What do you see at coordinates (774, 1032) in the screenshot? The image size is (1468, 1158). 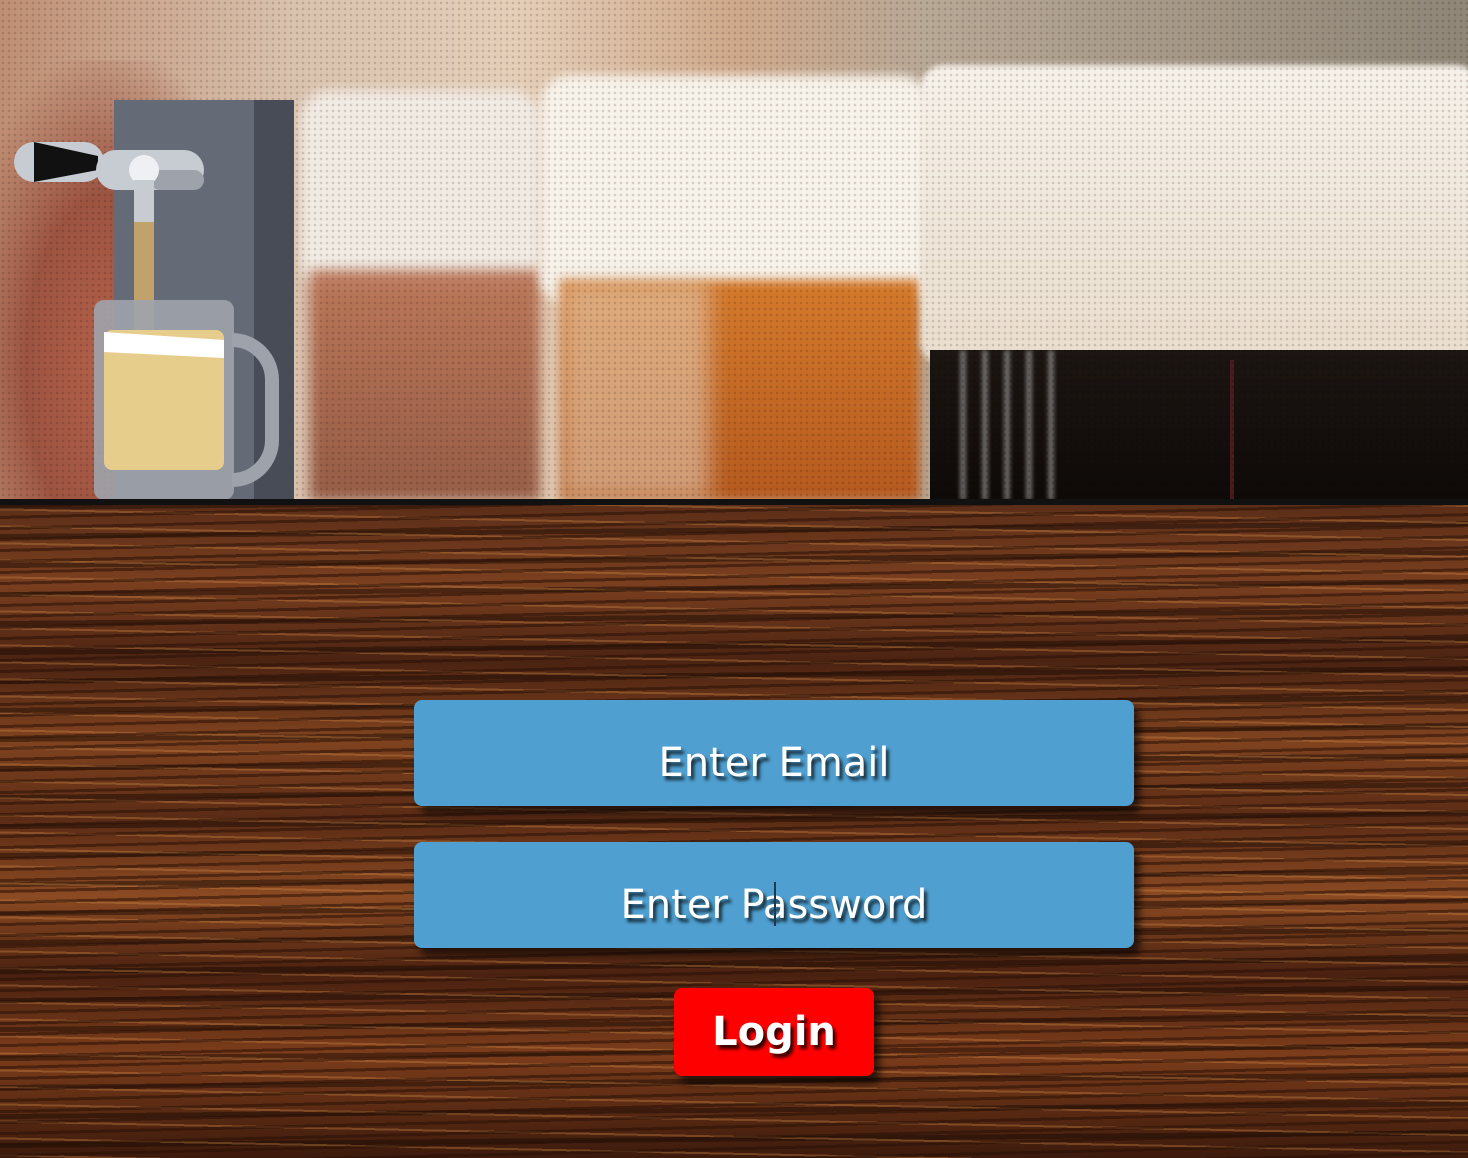 I see `login-button: Login` at bounding box center [774, 1032].